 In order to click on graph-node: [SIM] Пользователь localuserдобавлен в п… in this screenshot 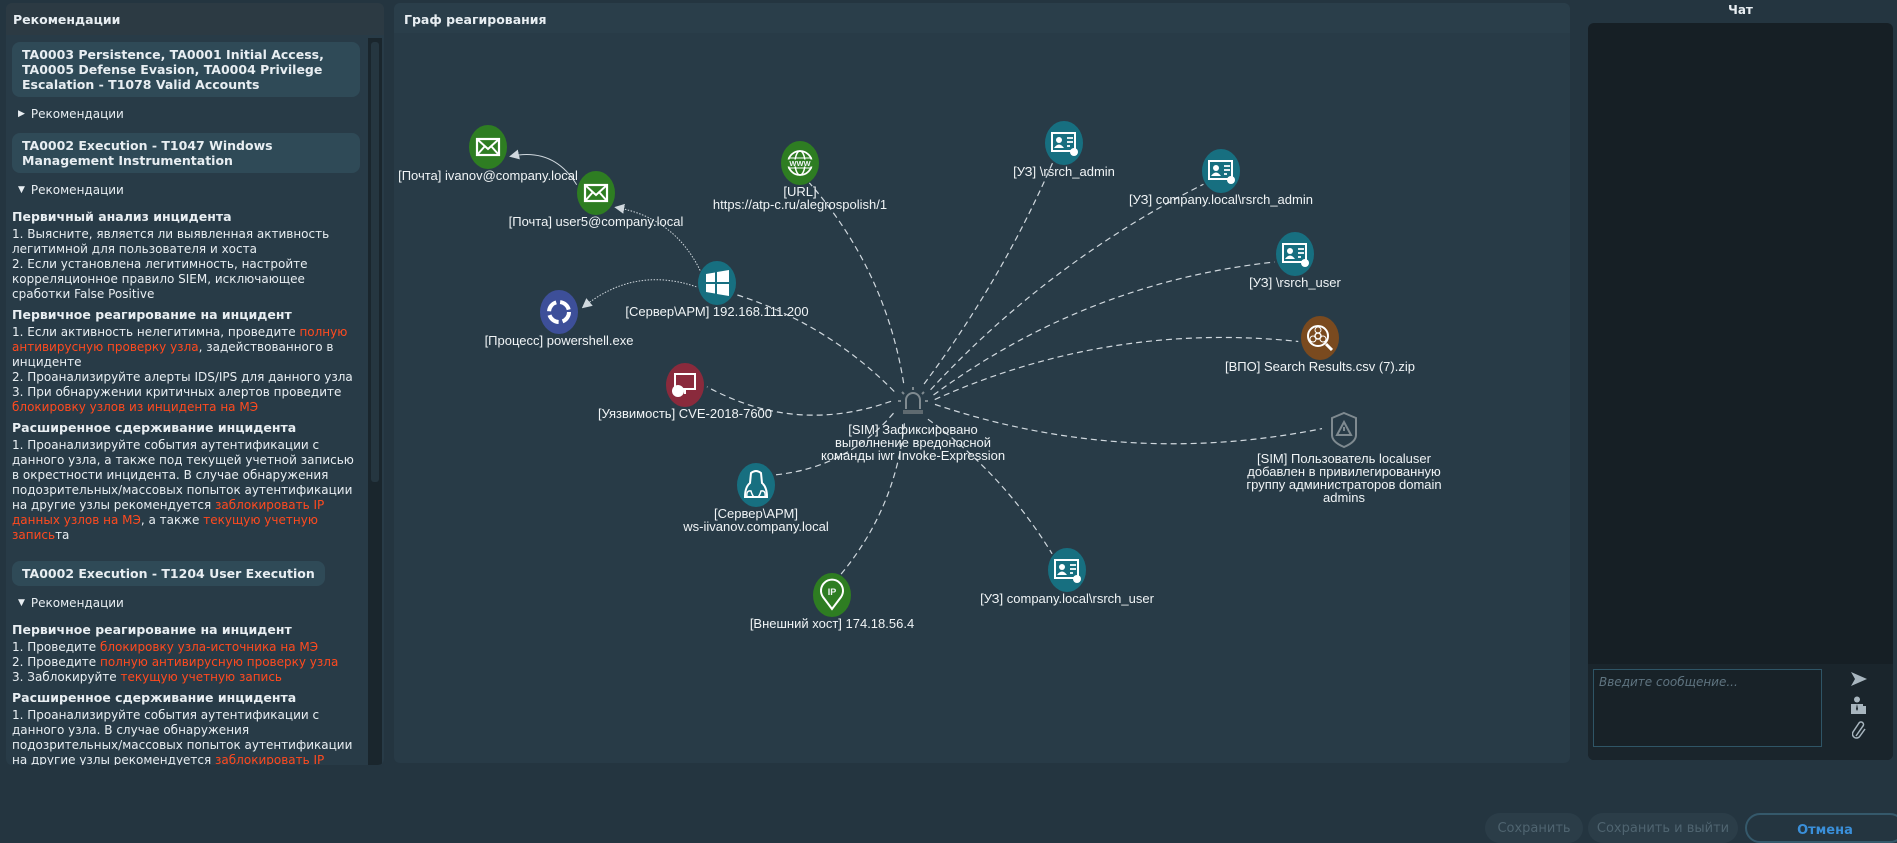, I will do `click(1344, 458)`.